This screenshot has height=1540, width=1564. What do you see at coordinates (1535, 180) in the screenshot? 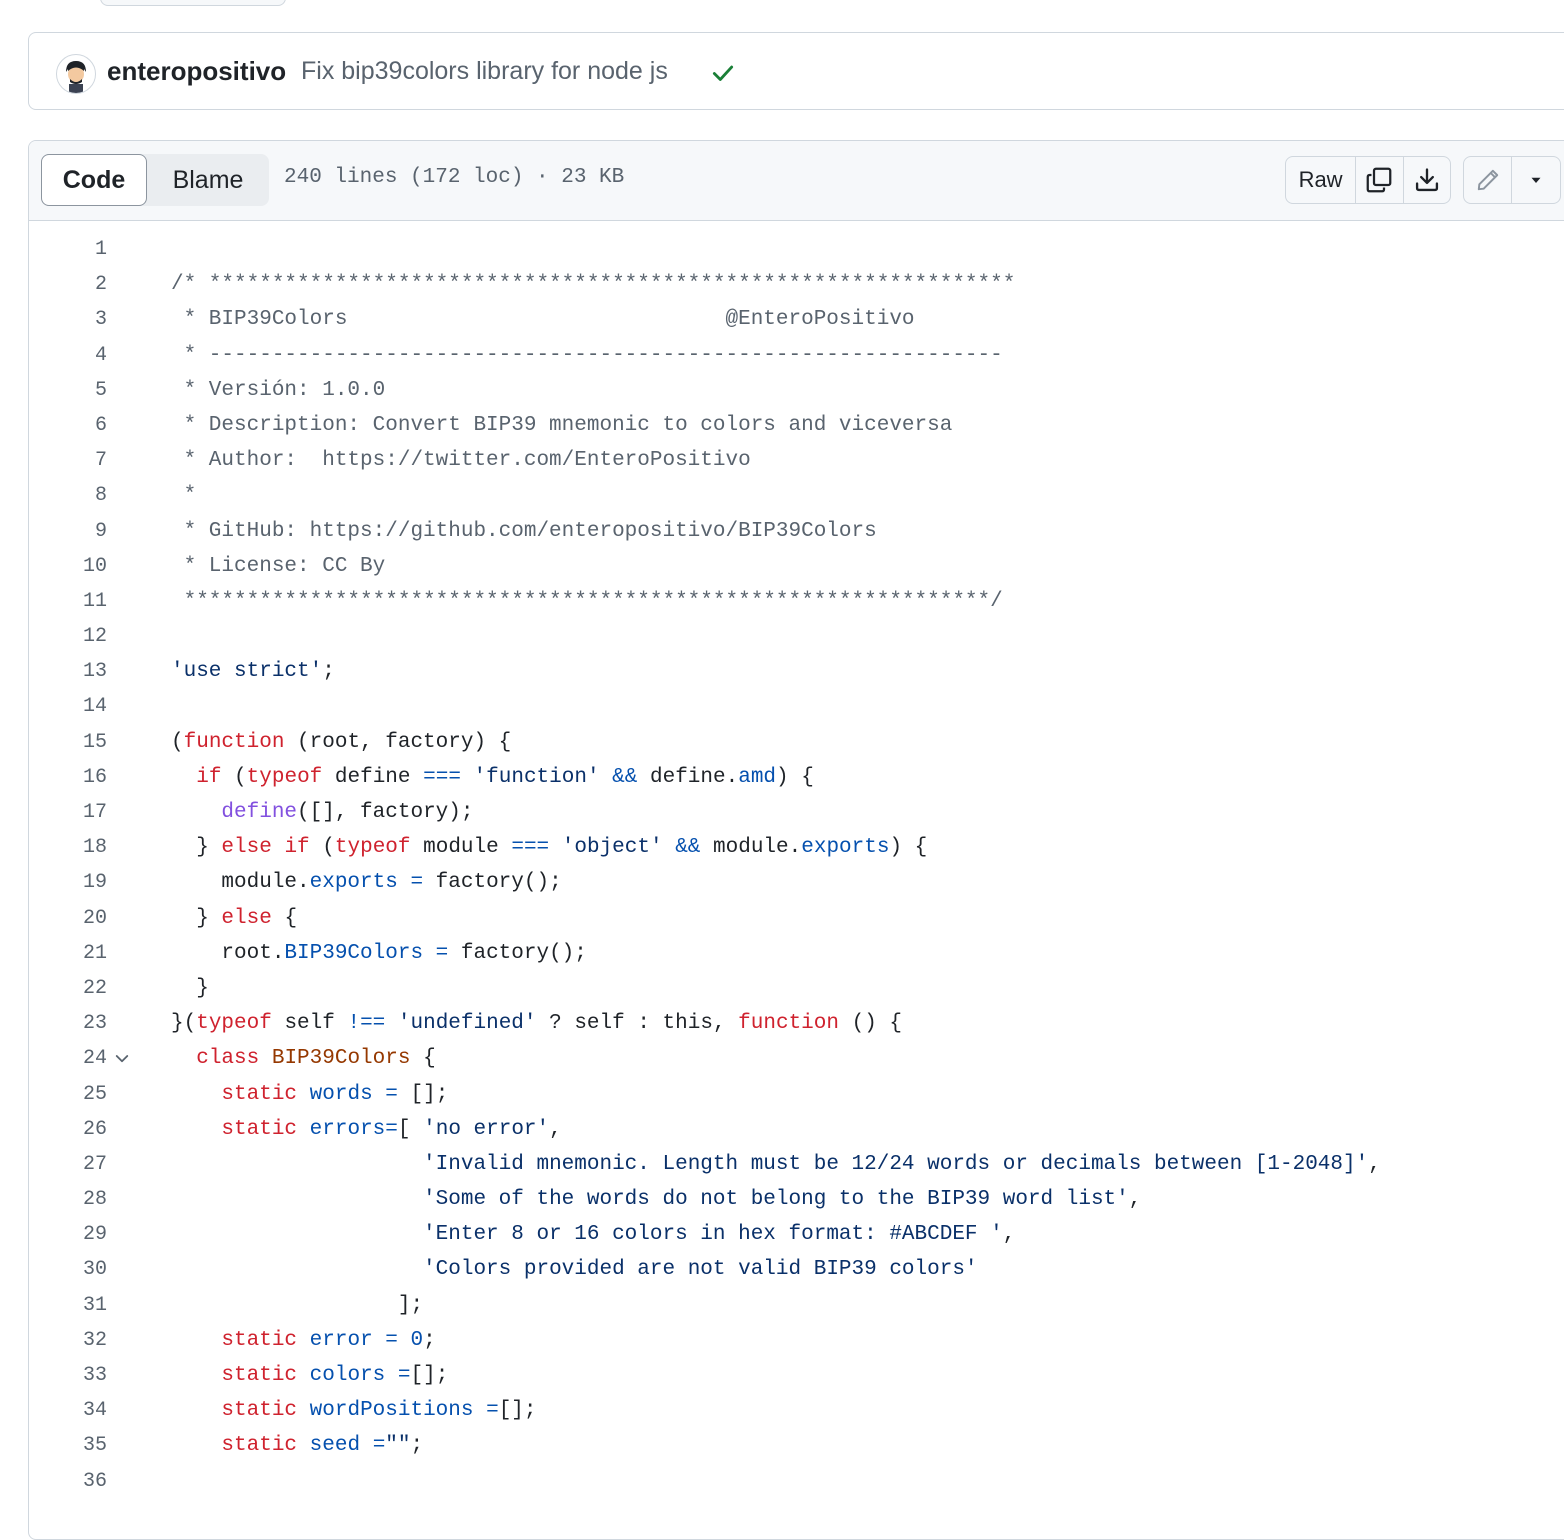
I see `more-edit-options-button` at bounding box center [1535, 180].